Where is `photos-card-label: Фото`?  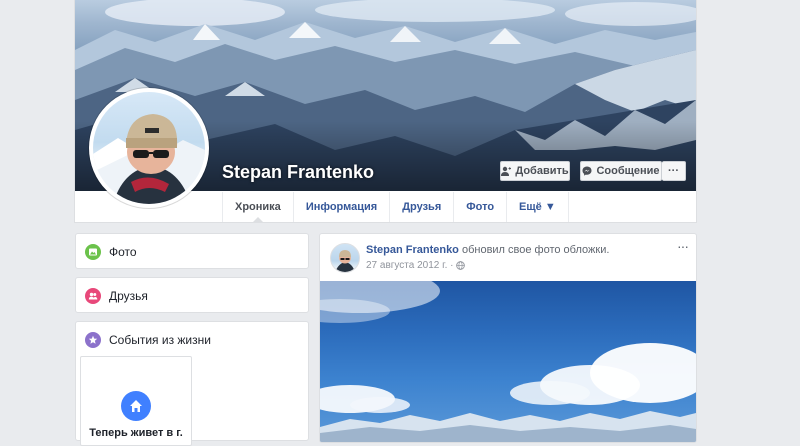
photos-card-label: Фото is located at coordinates (123, 252).